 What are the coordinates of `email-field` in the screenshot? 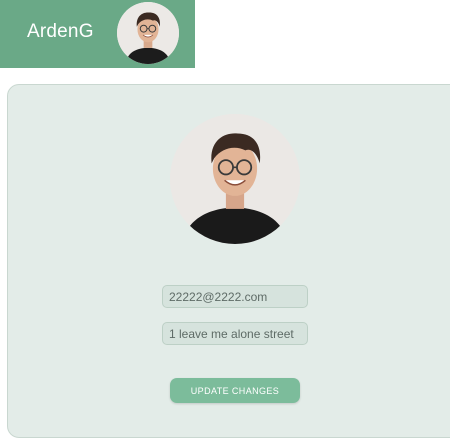 It's located at (235, 296).